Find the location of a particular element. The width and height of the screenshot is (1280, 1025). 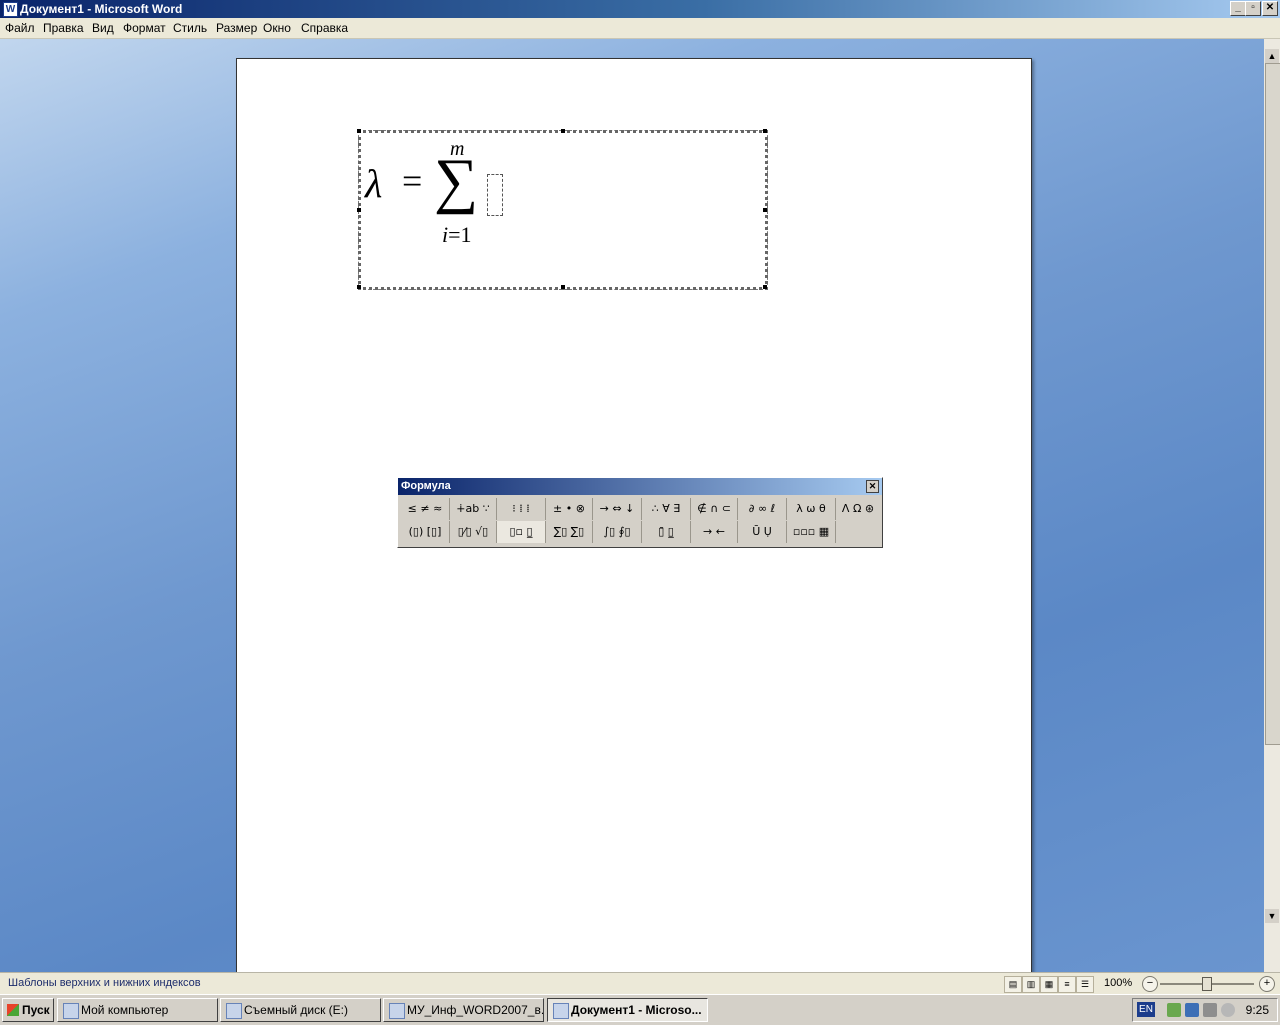

menu-window: Окно is located at coordinates (277, 28).